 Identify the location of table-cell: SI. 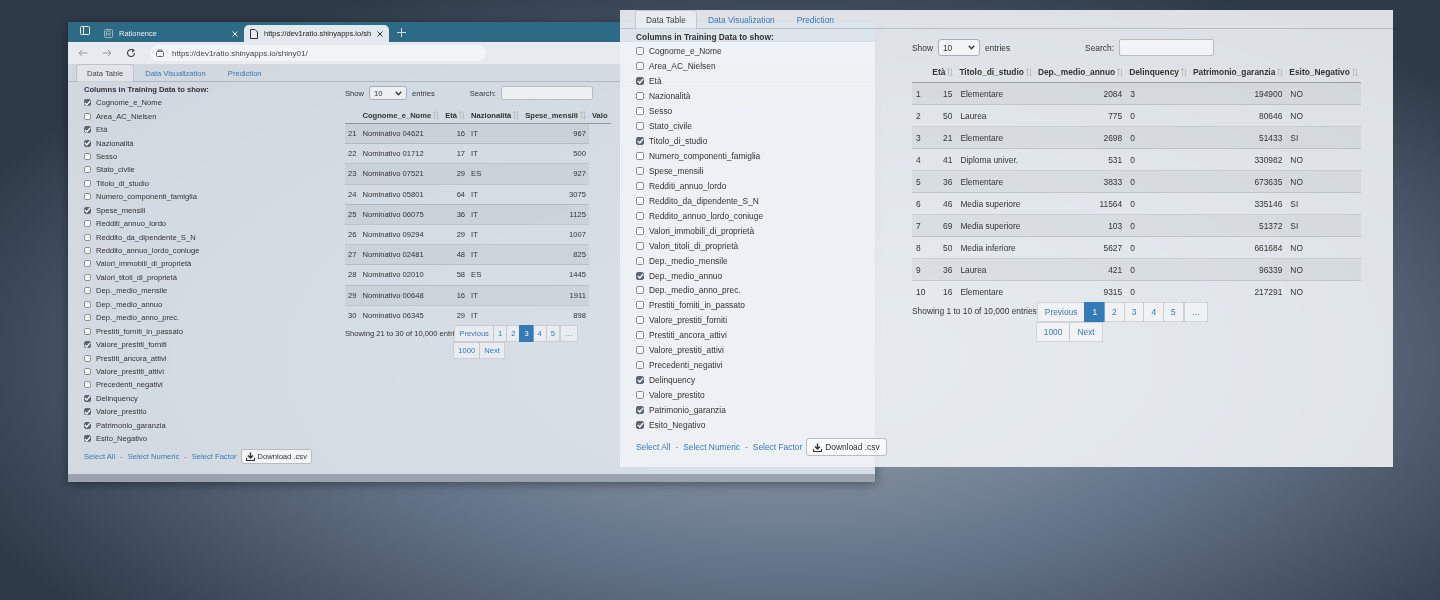
(1323, 137).